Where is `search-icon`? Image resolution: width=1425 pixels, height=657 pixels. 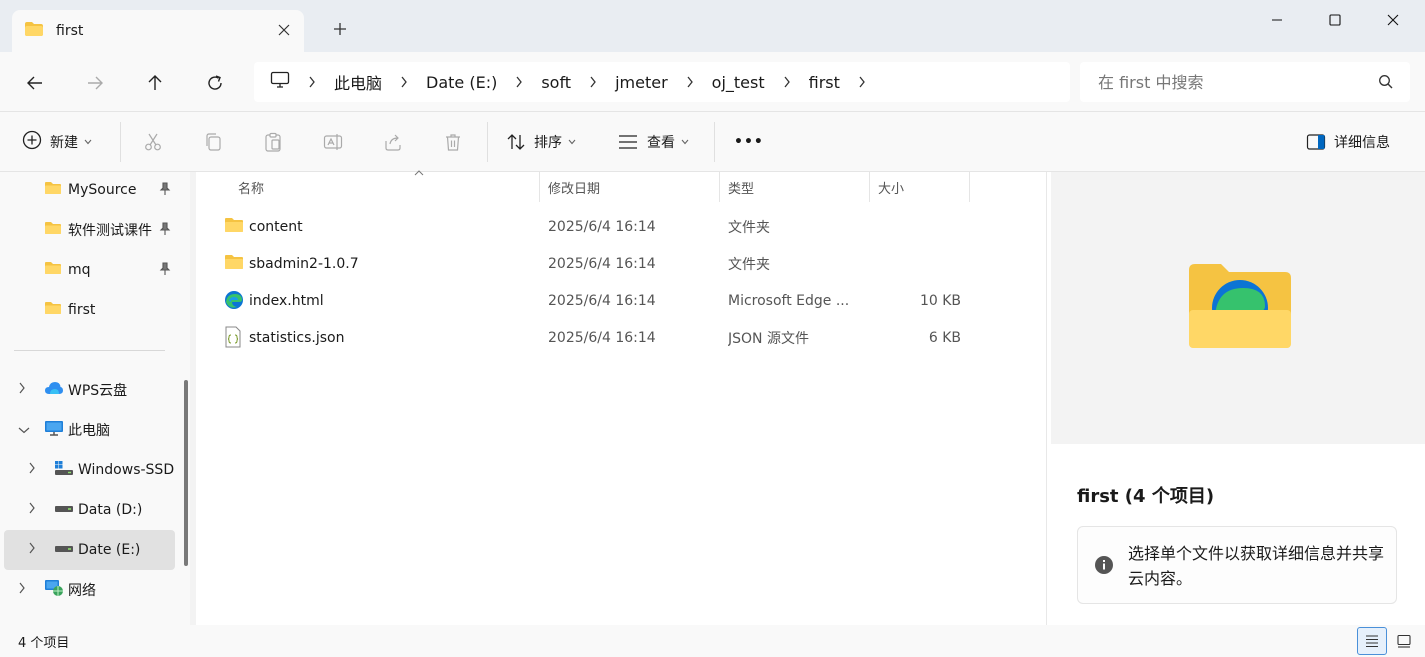 search-icon is located at coordinates (1386, 84).